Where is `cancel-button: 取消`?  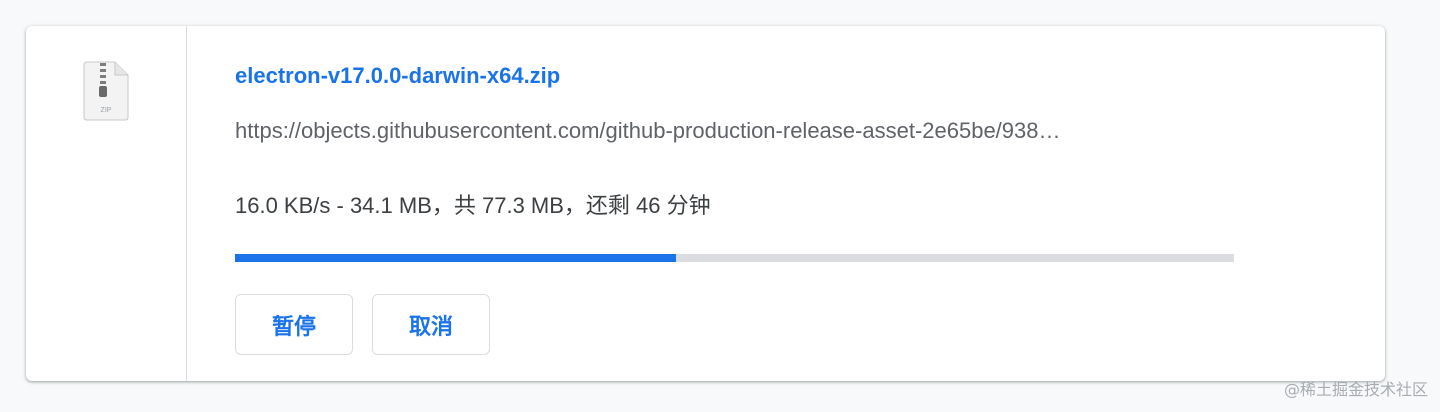
cancel-button: 取消 is located at coordinates (431, 324).